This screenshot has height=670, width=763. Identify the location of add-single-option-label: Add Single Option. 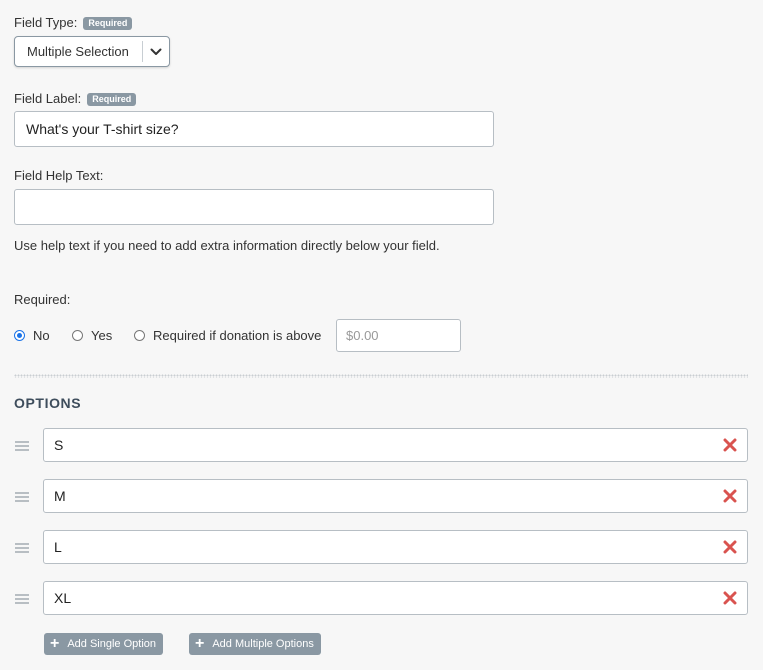
(112, 644).